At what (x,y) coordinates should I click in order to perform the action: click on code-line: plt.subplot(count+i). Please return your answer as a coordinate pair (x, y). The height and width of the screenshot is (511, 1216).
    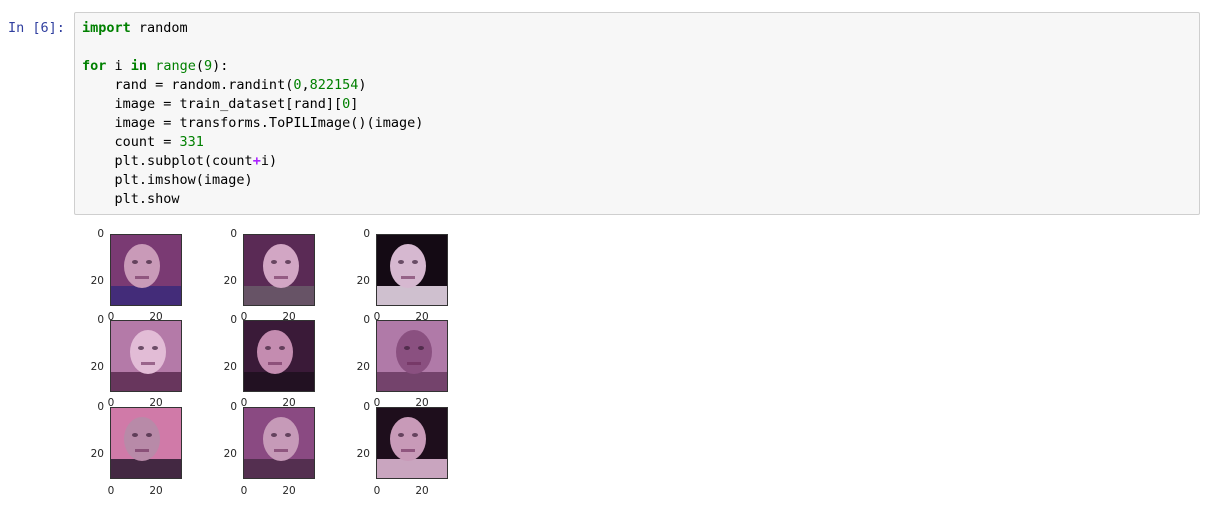
    Looking at the image, I should click on (252, 161).